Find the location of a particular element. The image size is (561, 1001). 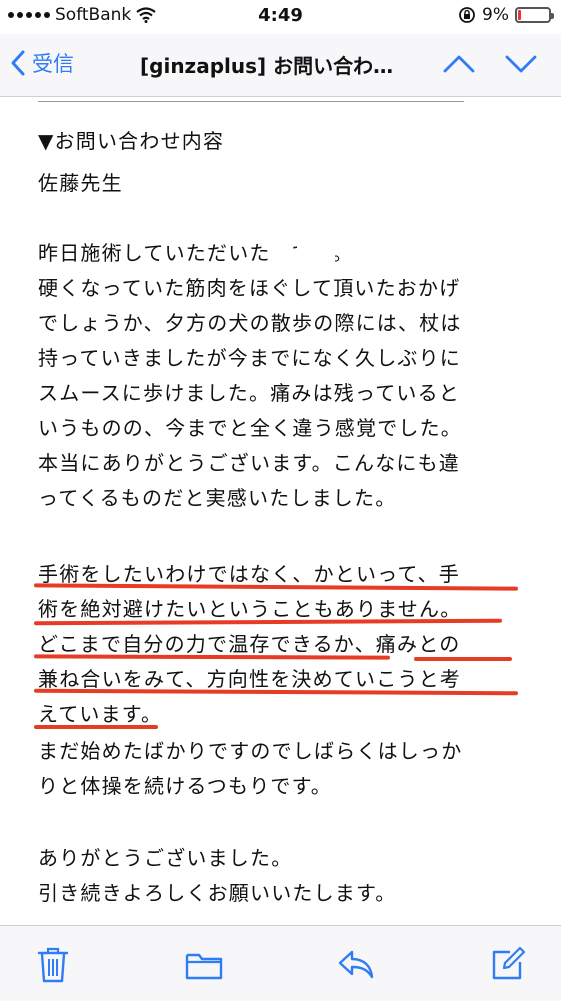

previous-message-icon is located at coordinates (459, 64).